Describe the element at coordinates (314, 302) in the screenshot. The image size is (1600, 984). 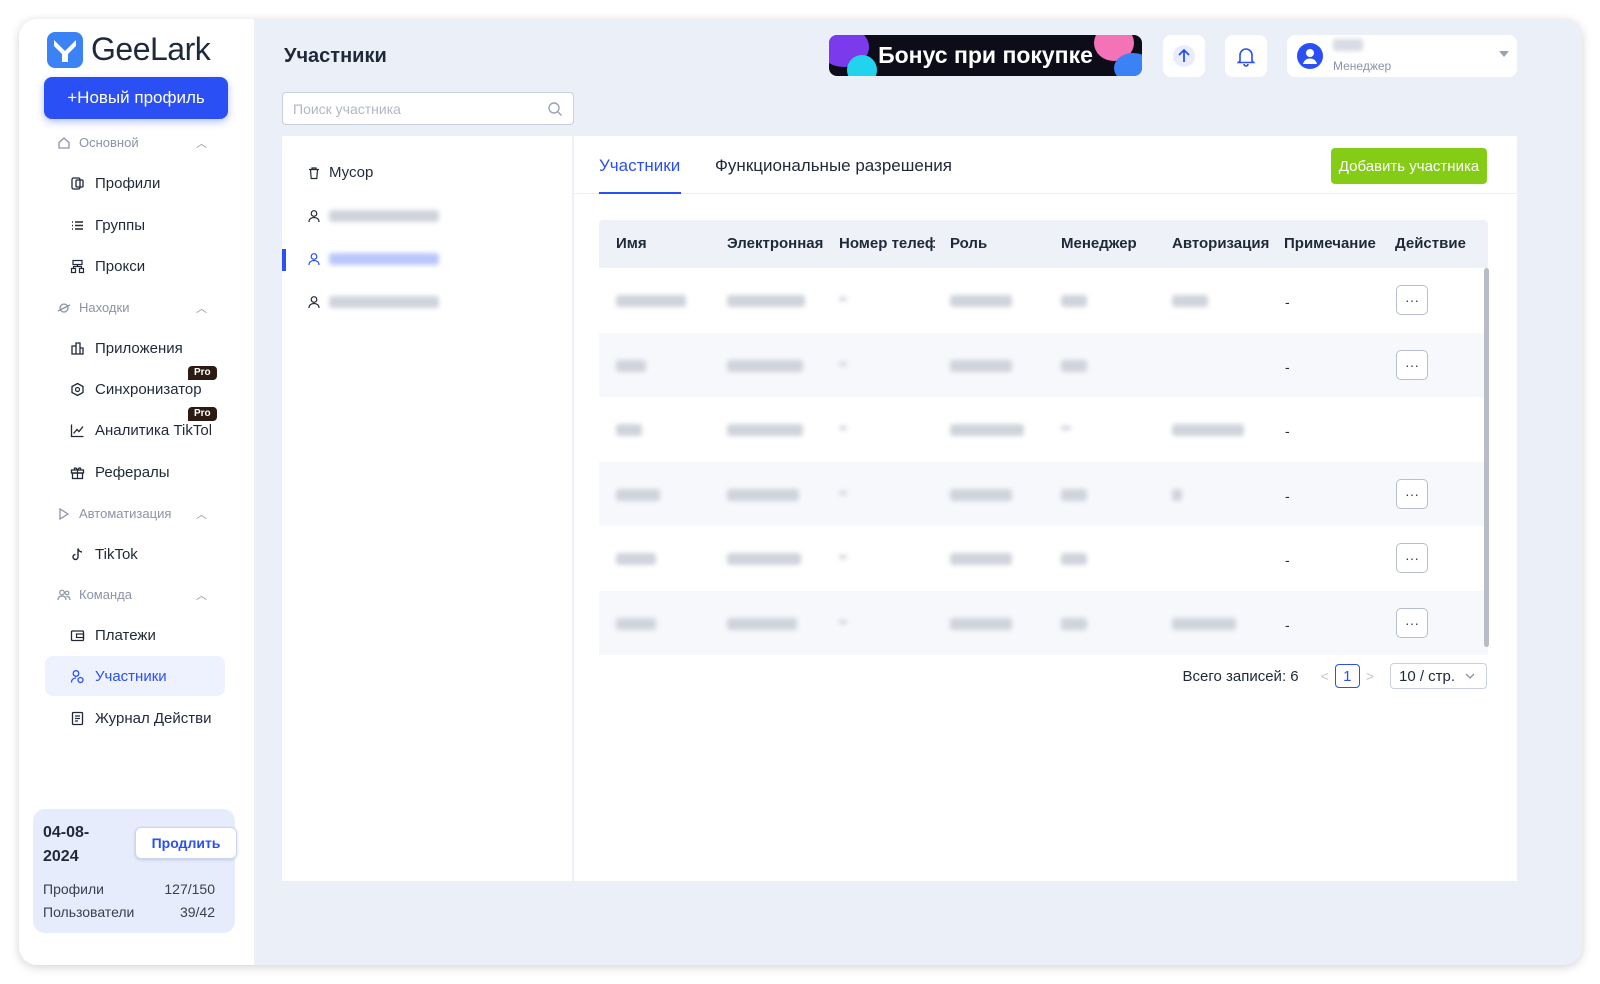
I see `user-icon` at that location.